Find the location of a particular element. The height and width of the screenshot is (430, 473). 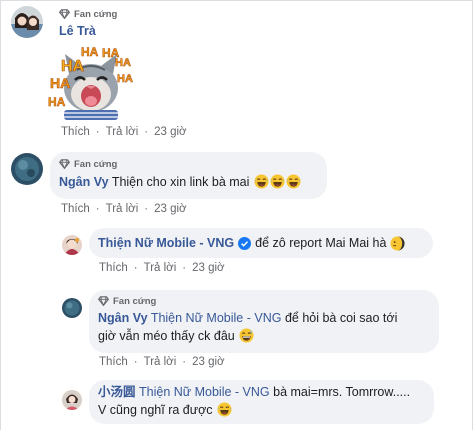

reply-author: 小汤圆 is located at coordinates (117, 392).